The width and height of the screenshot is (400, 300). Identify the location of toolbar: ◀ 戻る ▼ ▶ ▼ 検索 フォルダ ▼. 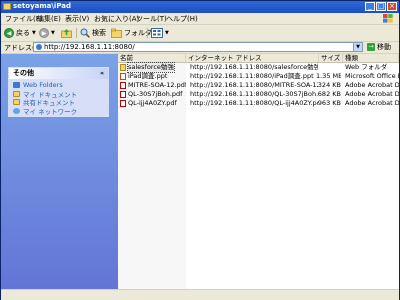
(200, 33).